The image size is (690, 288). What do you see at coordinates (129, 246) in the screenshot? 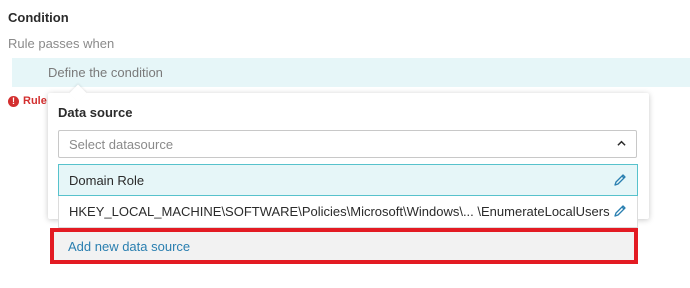
I see `add-new-datasource-link: Add new data source` at bounding box center [129, 246].